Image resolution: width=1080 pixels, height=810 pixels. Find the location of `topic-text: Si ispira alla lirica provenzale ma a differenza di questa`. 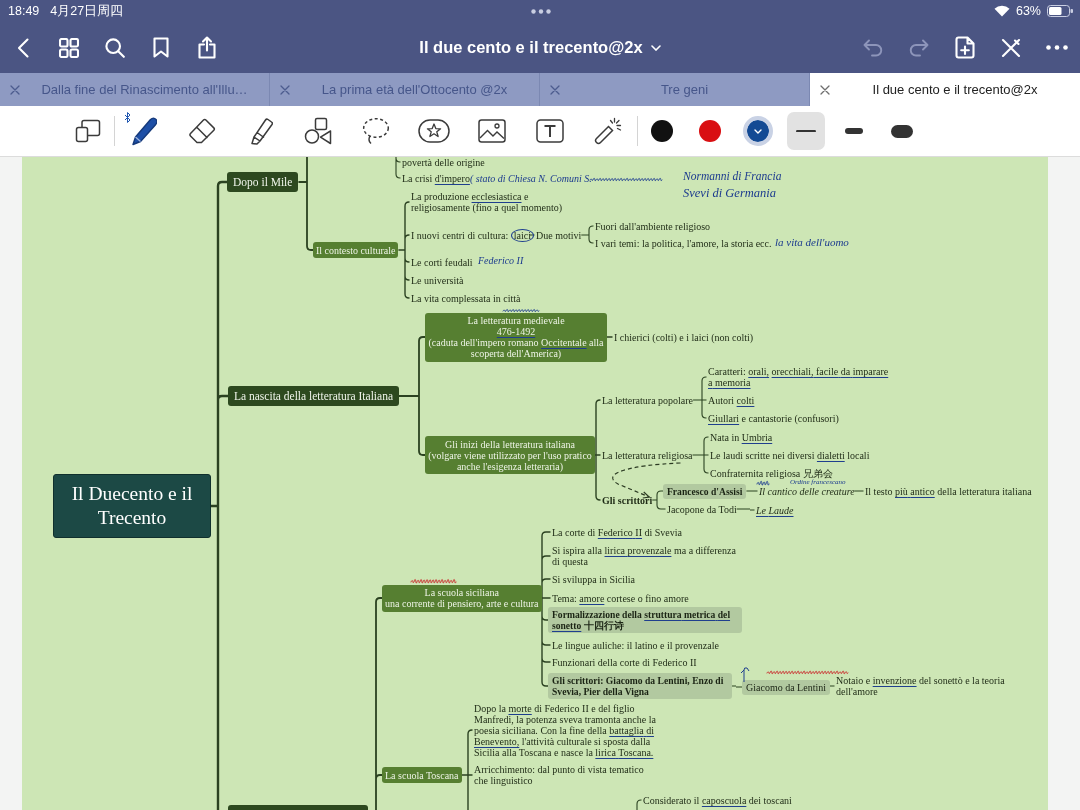

topic-text: Si ispira alla lirica provenzale ma a differenza di questa is located at coordinates (644, 556).